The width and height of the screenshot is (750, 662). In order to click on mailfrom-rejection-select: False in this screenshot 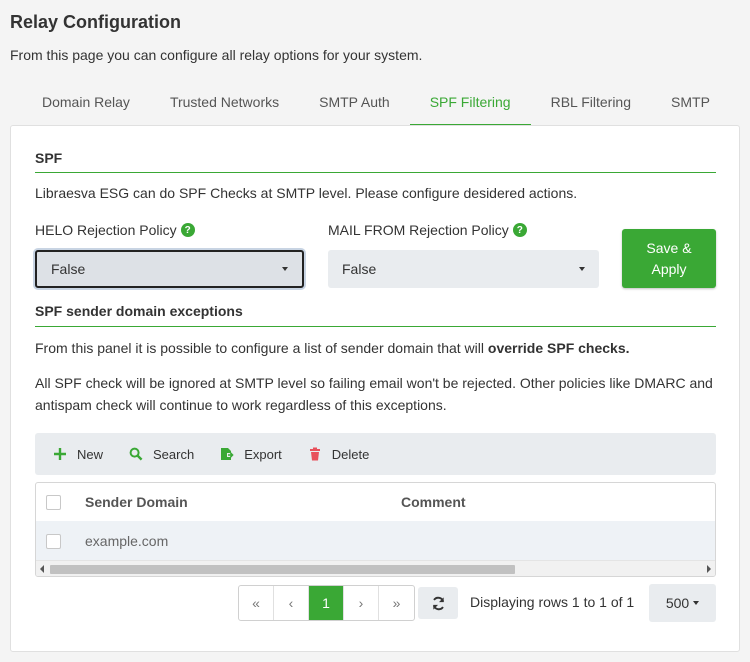, I will do `click(463, 269)`.